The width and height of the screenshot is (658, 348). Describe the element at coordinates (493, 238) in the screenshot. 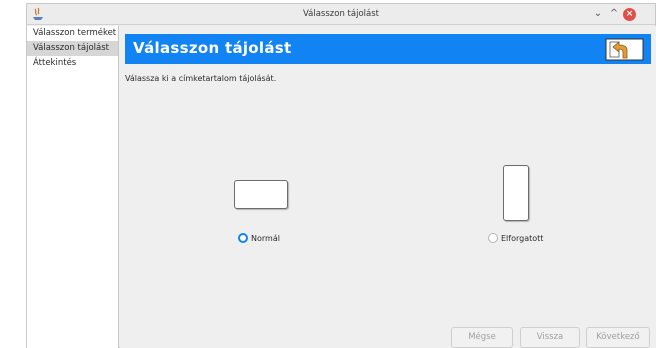

I see `radio-rotated` at that location.